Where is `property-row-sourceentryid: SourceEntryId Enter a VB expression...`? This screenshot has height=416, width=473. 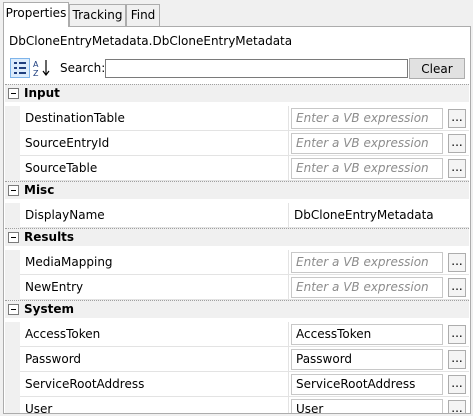
property-row-sourceentryid: SourceEntryId Enter a VB expression... is located at coordinates (237, 143).